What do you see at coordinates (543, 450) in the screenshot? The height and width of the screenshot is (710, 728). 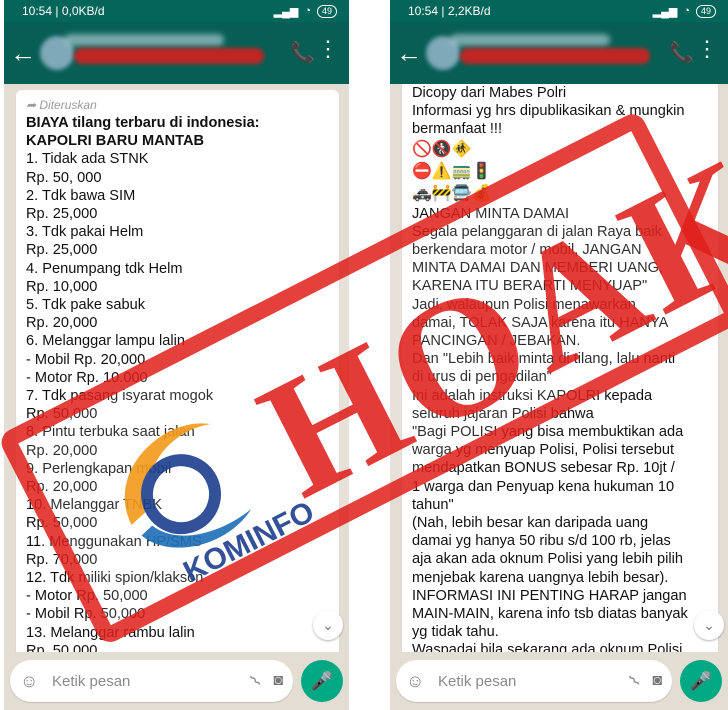 I see `message-line: warga yg menyuap Polisi, Polisi tersebut` at bounding box center [543, 450].